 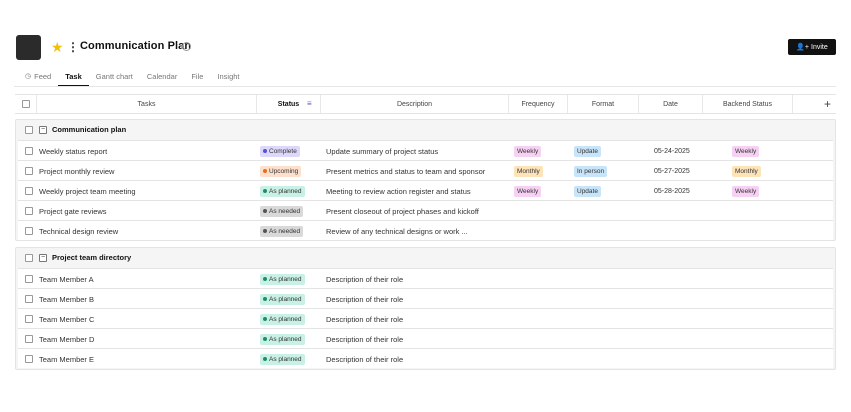 What do you see at coordinates (186, 46) in the screenshot?
I see `globe-icon` at bounding box center [186, 46].